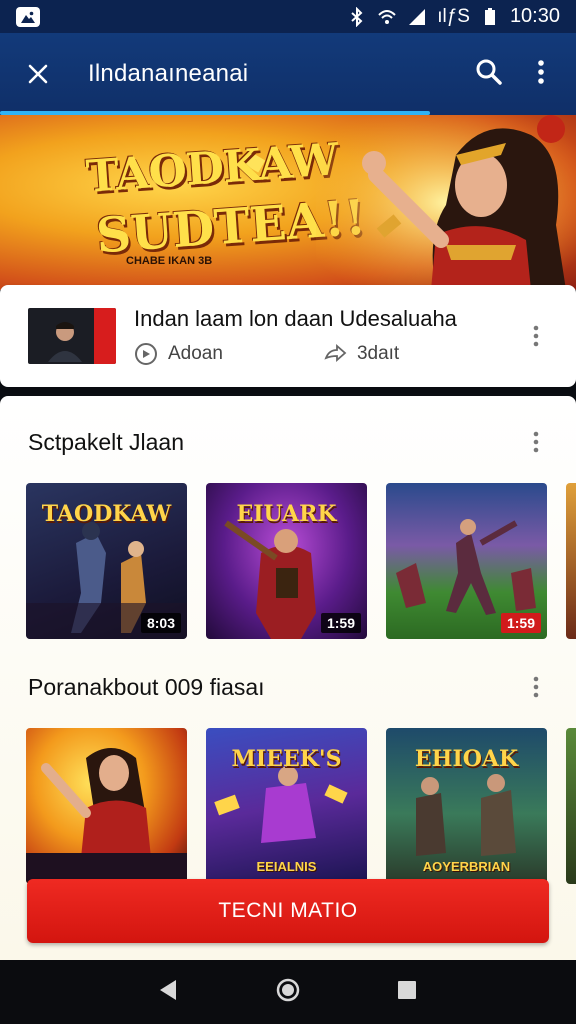 The height and width of the screenshot is (1024, 576). I want to click on tile-subtitle: AOYERBRIAN, so click(466, 866).